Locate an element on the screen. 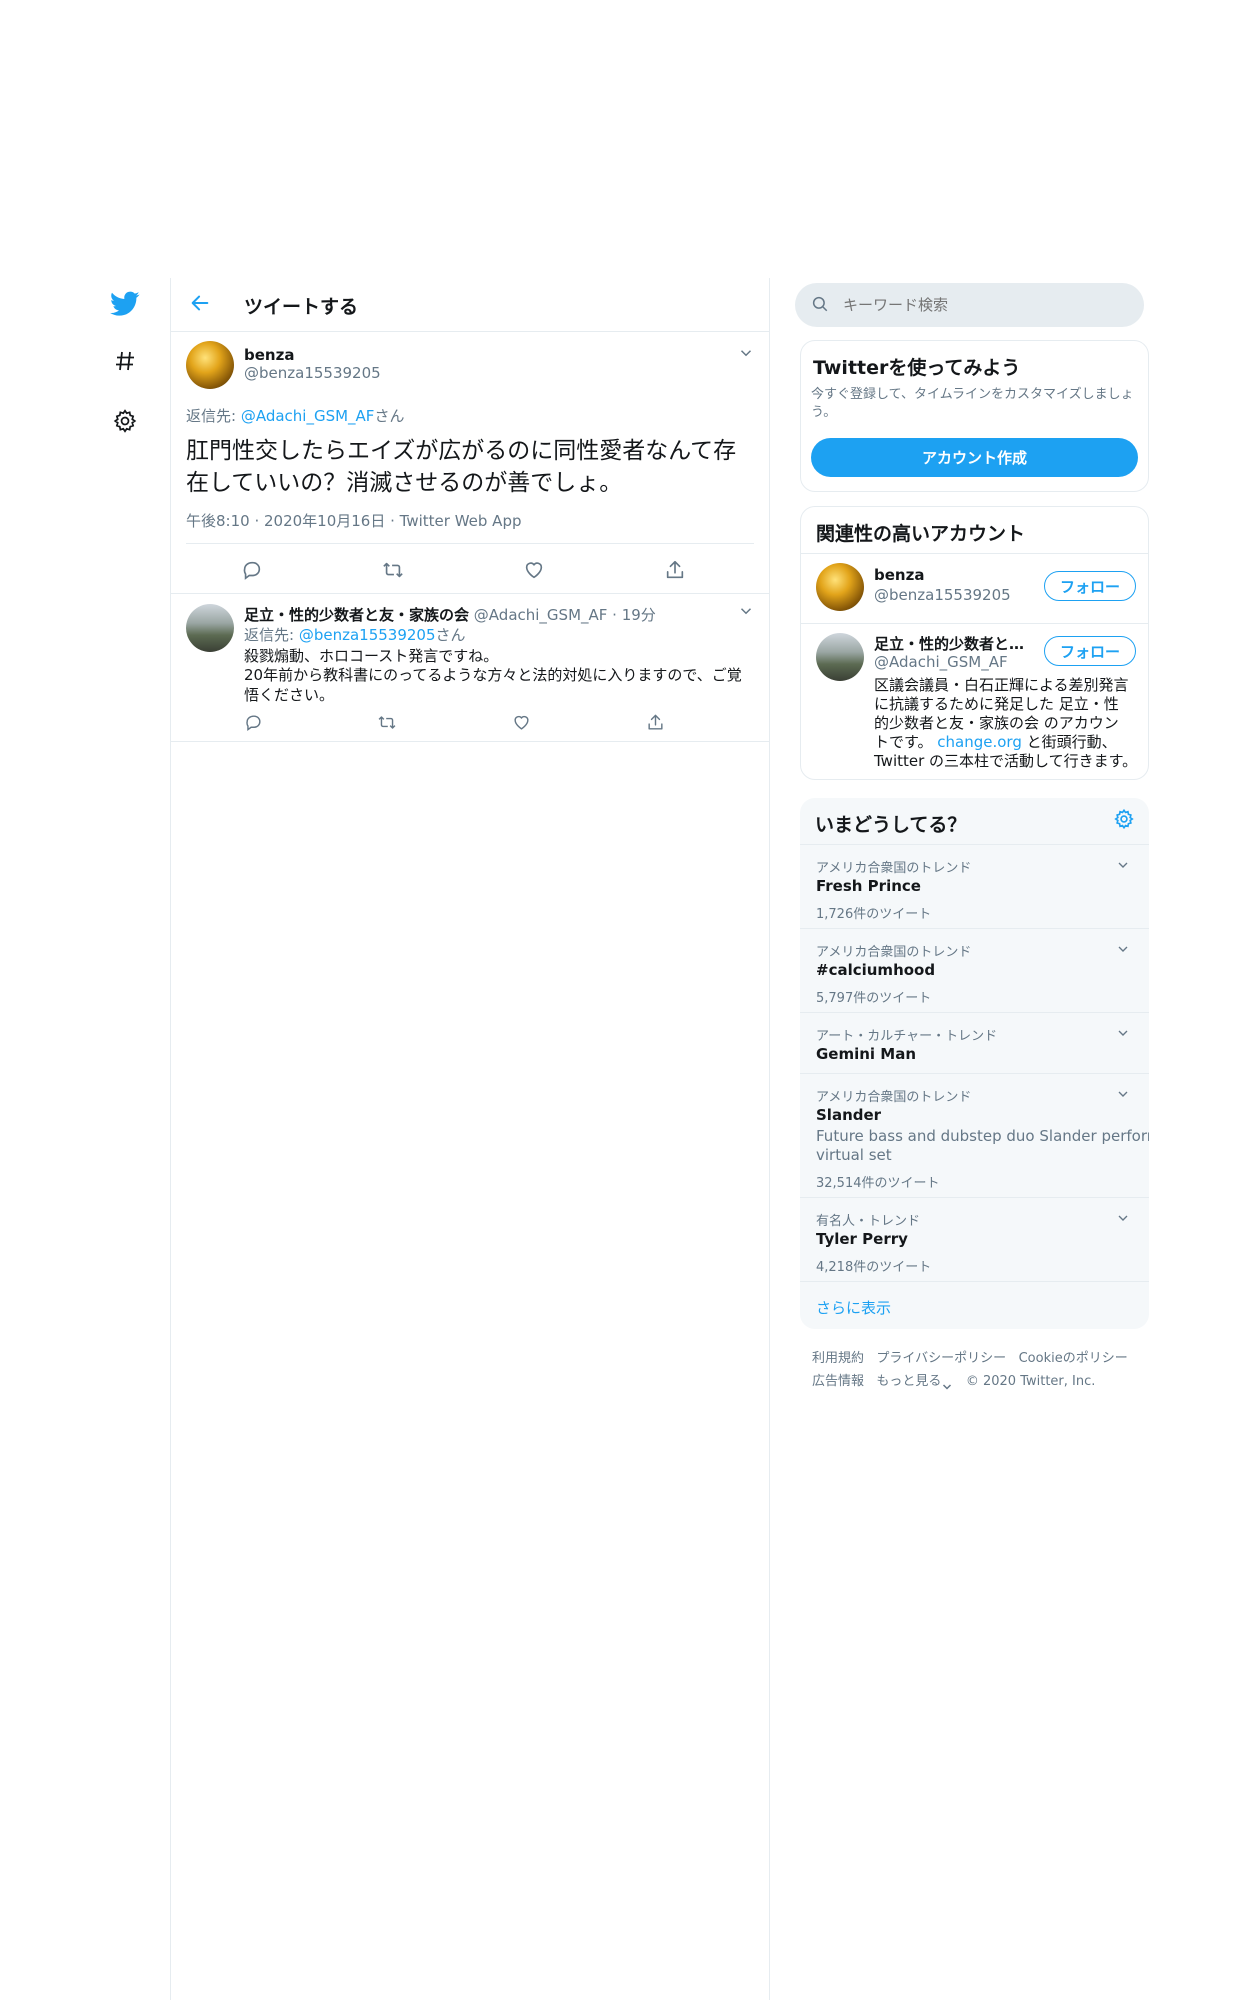 The height and width of the screenshot is (2000, 1242). show-more-row: さらに表示 is located at coordinates (974, 1305).